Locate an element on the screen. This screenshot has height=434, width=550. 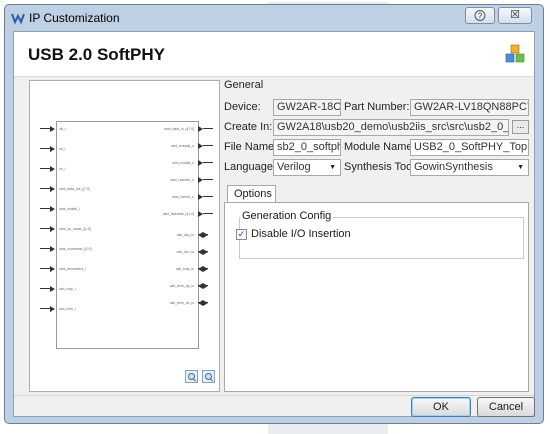
ok-button: OK is located at coordinates (441, 407).